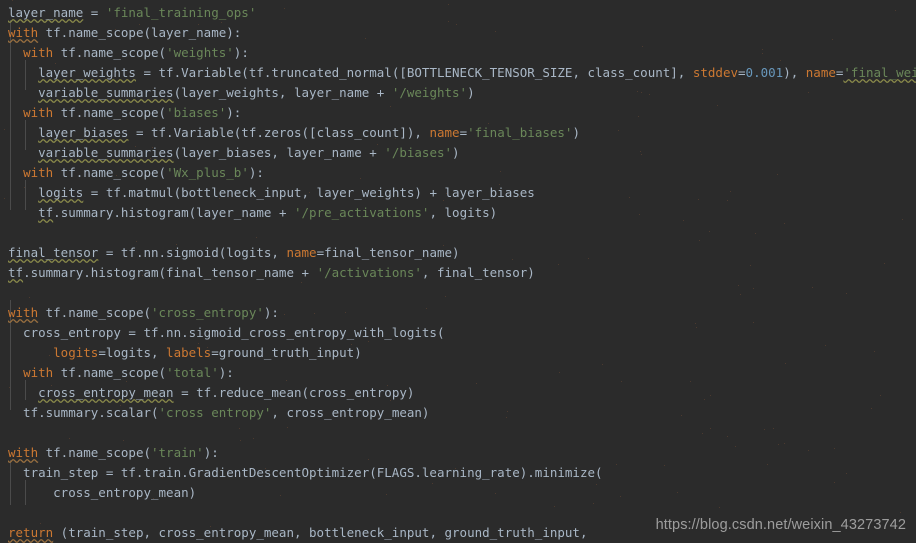 This screenshot has height=543, width=916. Describe the element at coordinates (458, 173) in the screenshot. I see `code-line: with tf.name_scope('Wx_plus_b'):` at that location.